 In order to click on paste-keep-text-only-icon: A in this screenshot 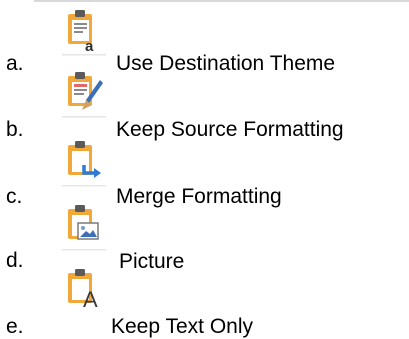, I will do `click(84, 291)`.